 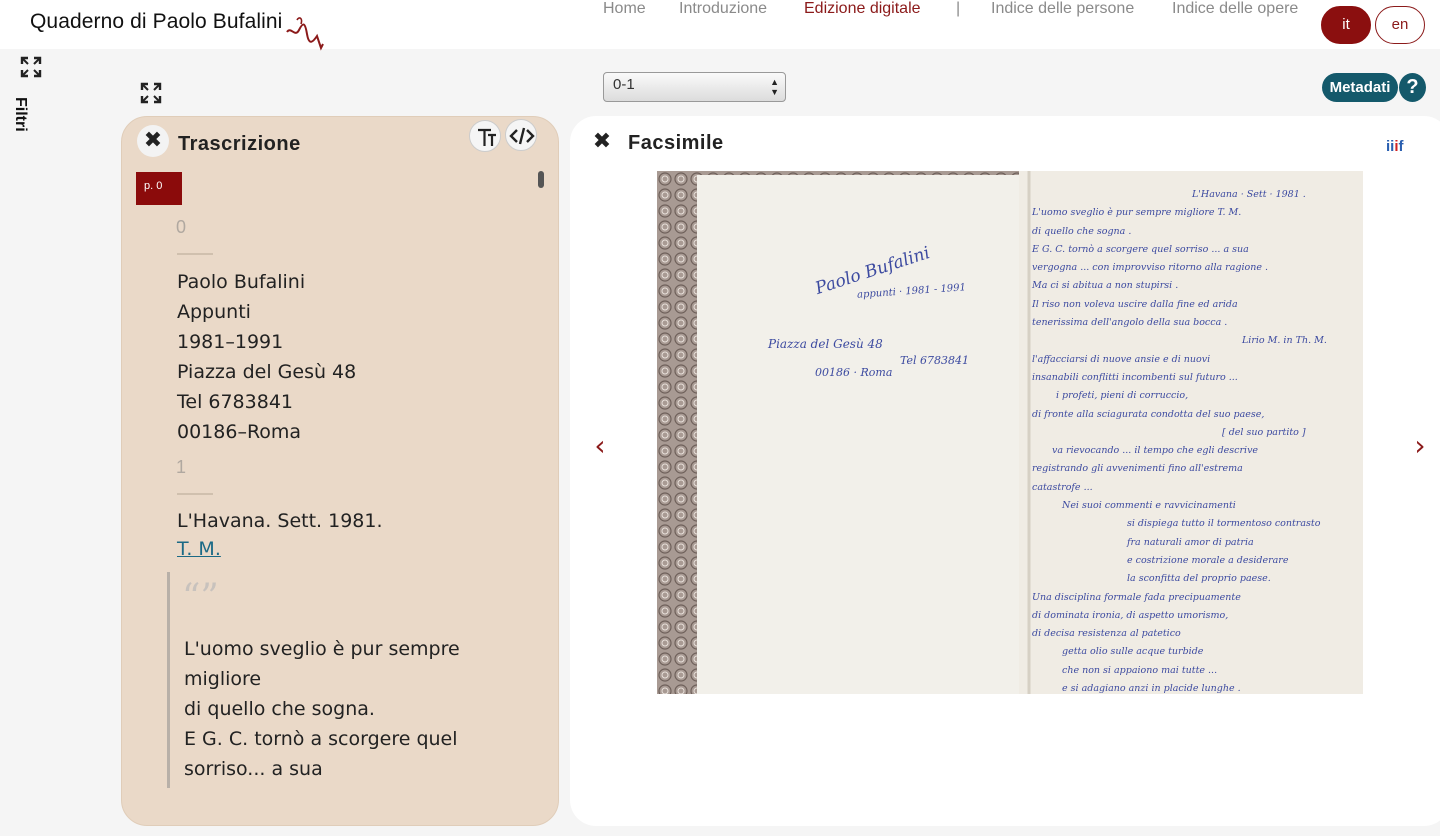 What do you see at coordinates (200, 597) in the screenshot?
I see `quote-mark-icon: “”` at bounding box center [200, 597].